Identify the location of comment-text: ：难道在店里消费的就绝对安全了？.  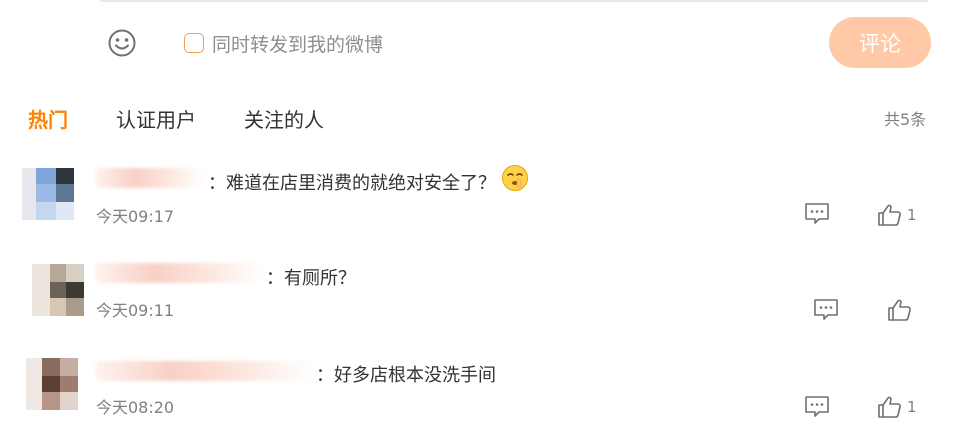
(352, 183).